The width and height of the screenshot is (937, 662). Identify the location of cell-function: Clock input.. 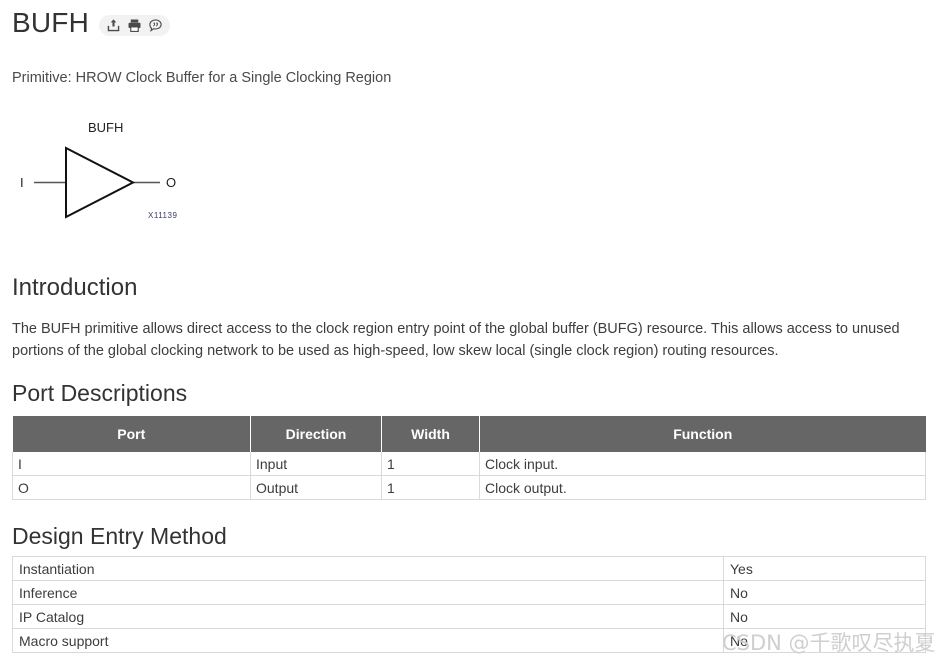
(702, 464).